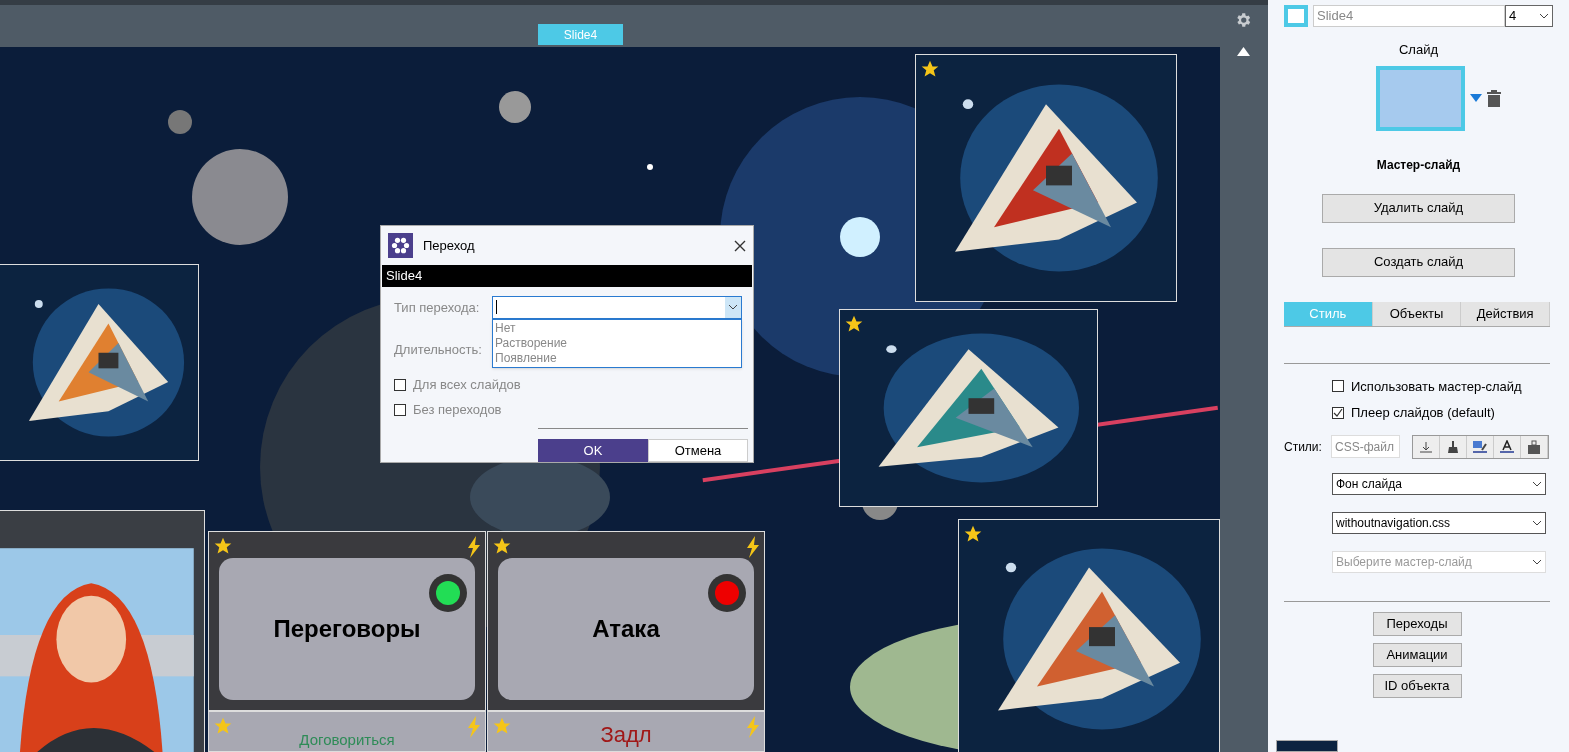  Describe the element at coordinates (1439, 522) in the screenshot. I see `css-select: withoutnavigation.css` at that location.